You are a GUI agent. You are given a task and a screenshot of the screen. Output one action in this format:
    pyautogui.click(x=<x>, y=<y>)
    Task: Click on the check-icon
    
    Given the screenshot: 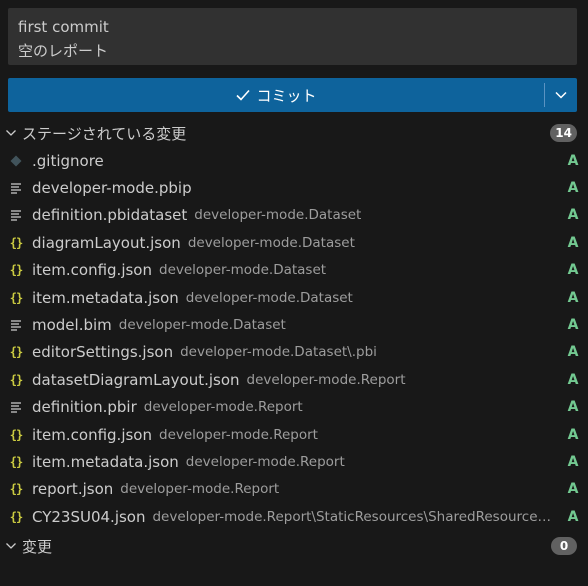 What is the action you would take?
    pyautogui.click(x=243, y=95)
    